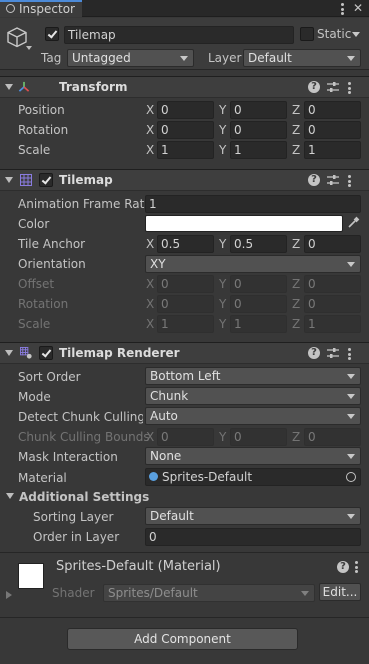 The width and height of the screenshot is (369, 664). I want to click on tile-rotation-z-input: 0, so click(332, 304).